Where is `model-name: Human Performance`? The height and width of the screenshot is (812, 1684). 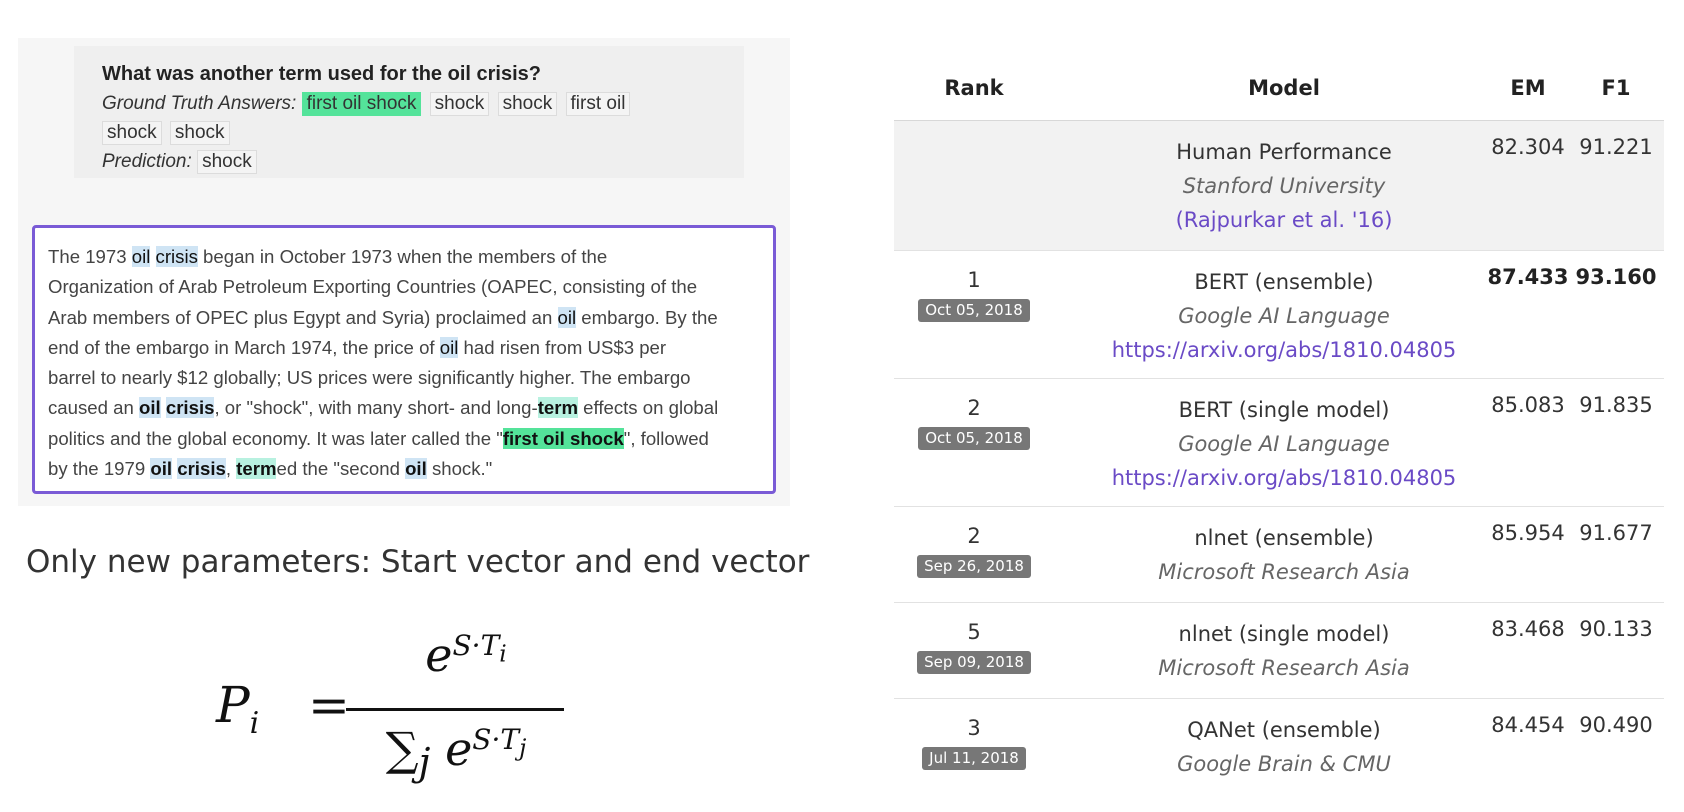 model-name: Human Performance is located at coordinates (1284, 152).